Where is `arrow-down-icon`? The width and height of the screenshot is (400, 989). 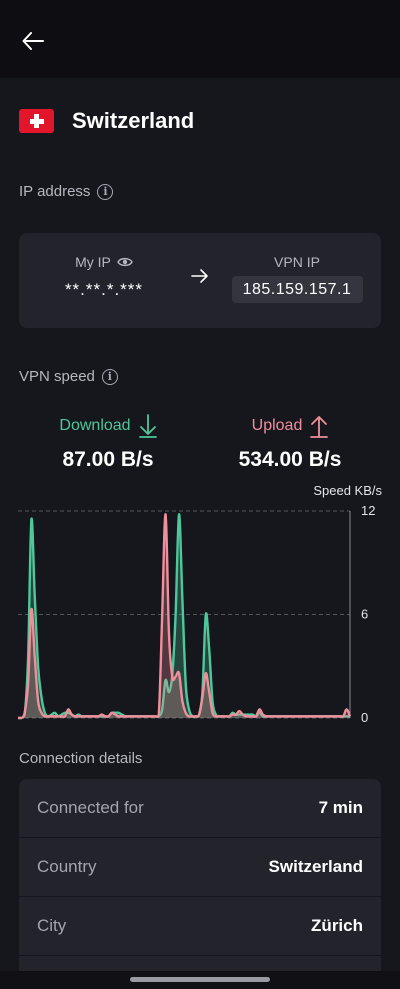 arrow-down-icon is located at coordinates (147, 426).